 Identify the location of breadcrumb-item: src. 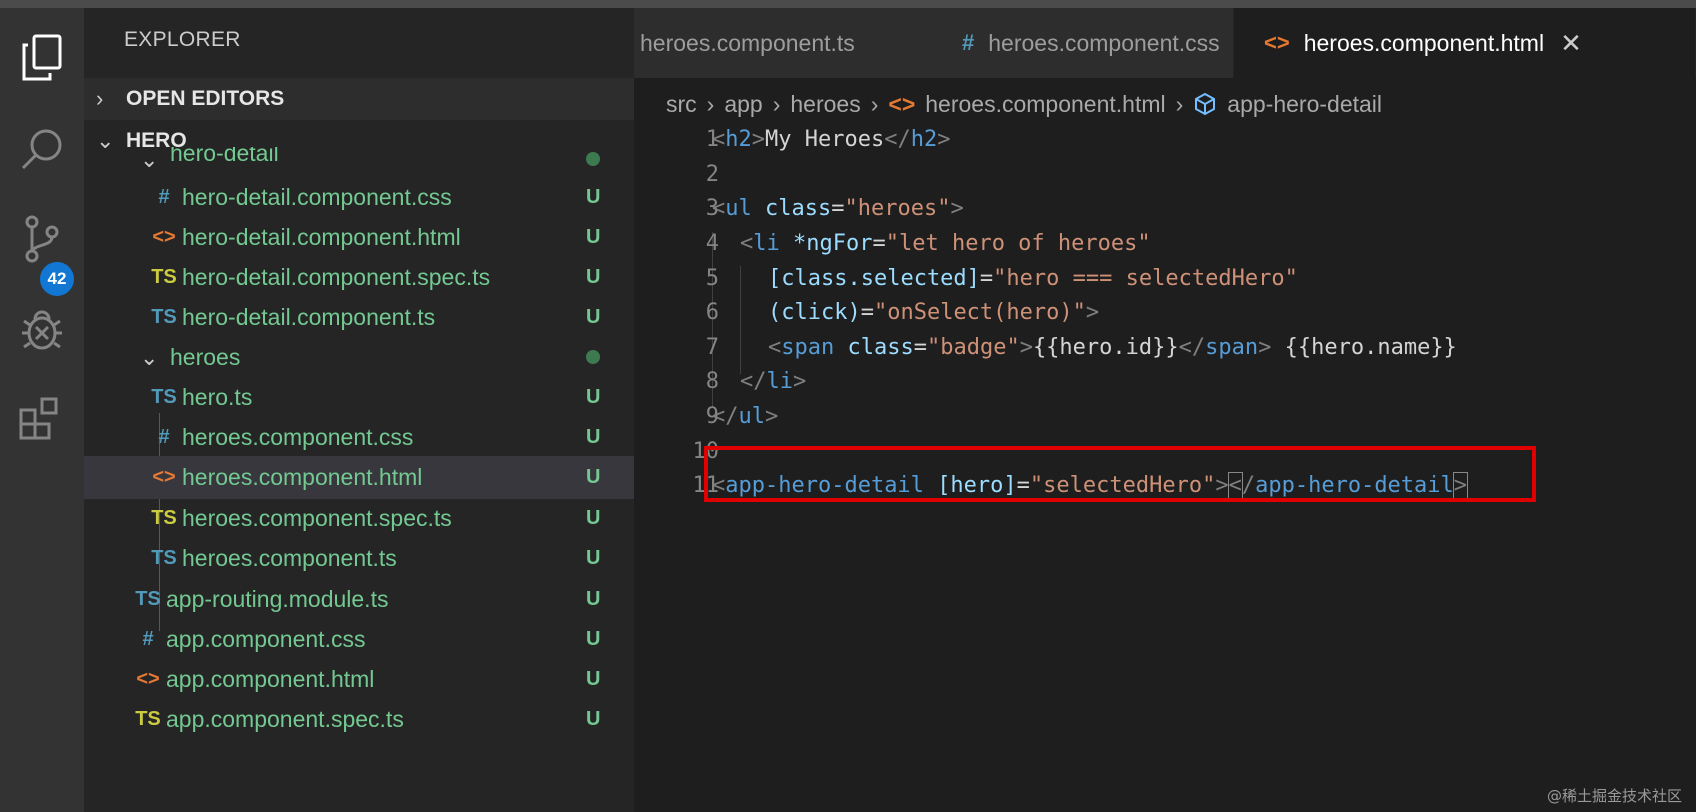
(681, 104).